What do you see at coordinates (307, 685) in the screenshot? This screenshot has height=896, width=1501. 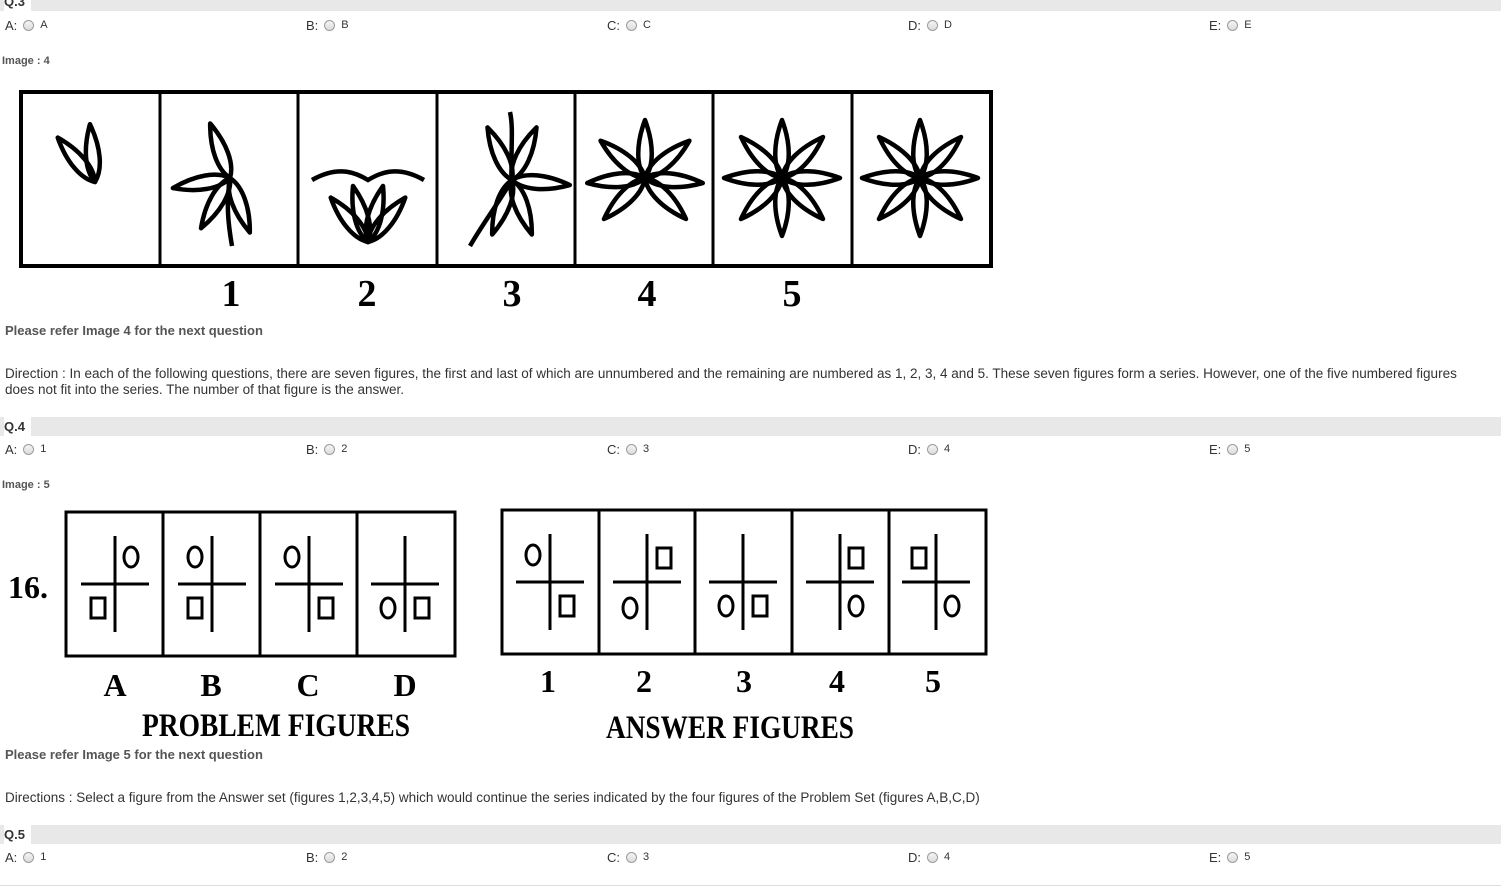 I see `problem-letter: C` at bounding box center [307, 685].